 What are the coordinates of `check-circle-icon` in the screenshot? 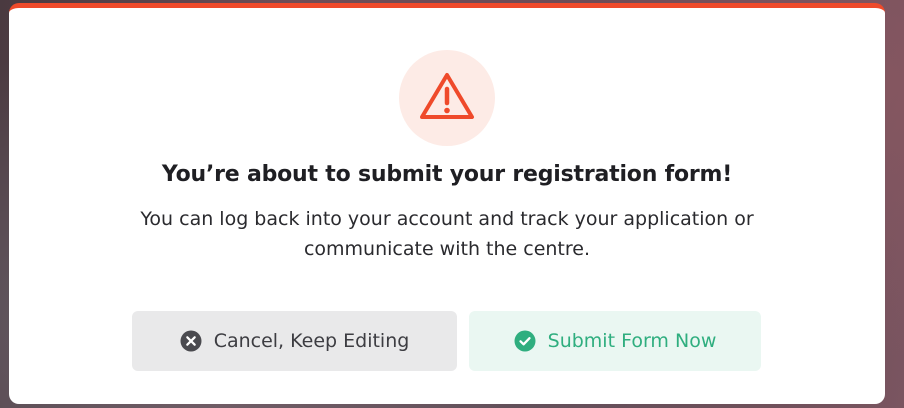 It's located at (525, 341).